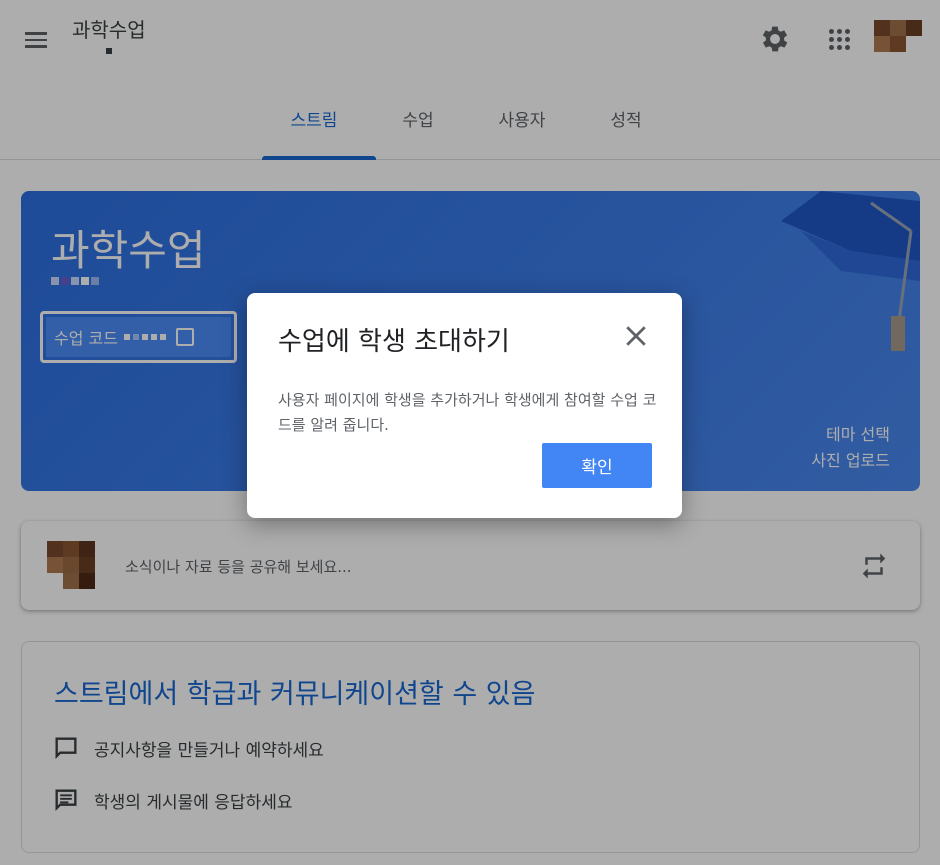 This screenshot has height=865, width=940. What do you see at coordinates (394, 342) in the screenshot?
I see `dialog-title: 수업에 학생 초대하기` at bounding box center [394, 342].